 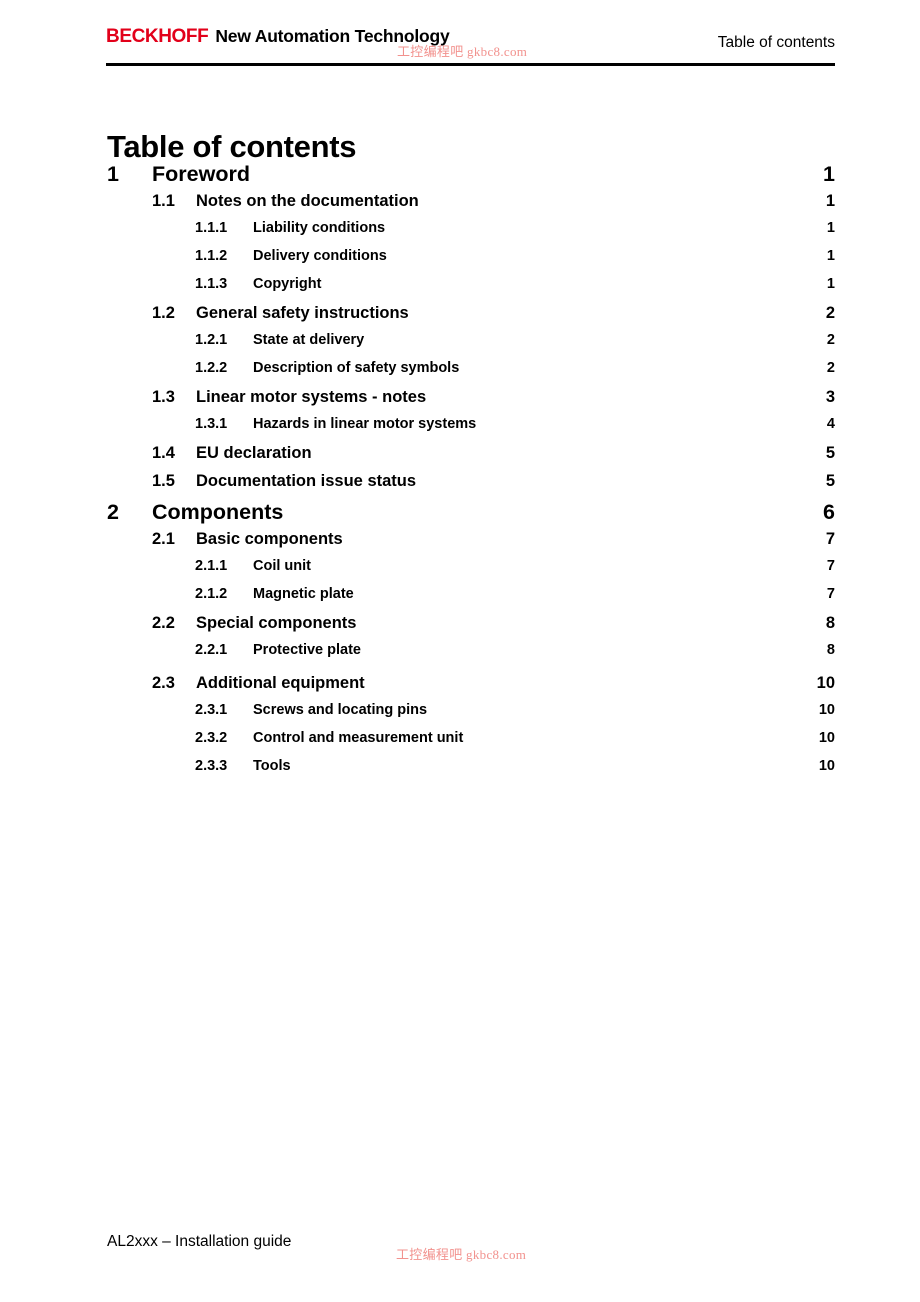 I want to click on toc-entry-level-2: 1.4 EU declaration 5, so click(x=471, y=458).